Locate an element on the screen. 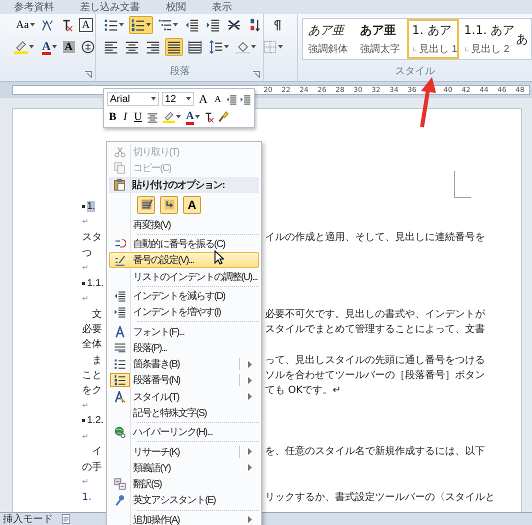  shrink-font-button: A is located at coordinates (217, 99).